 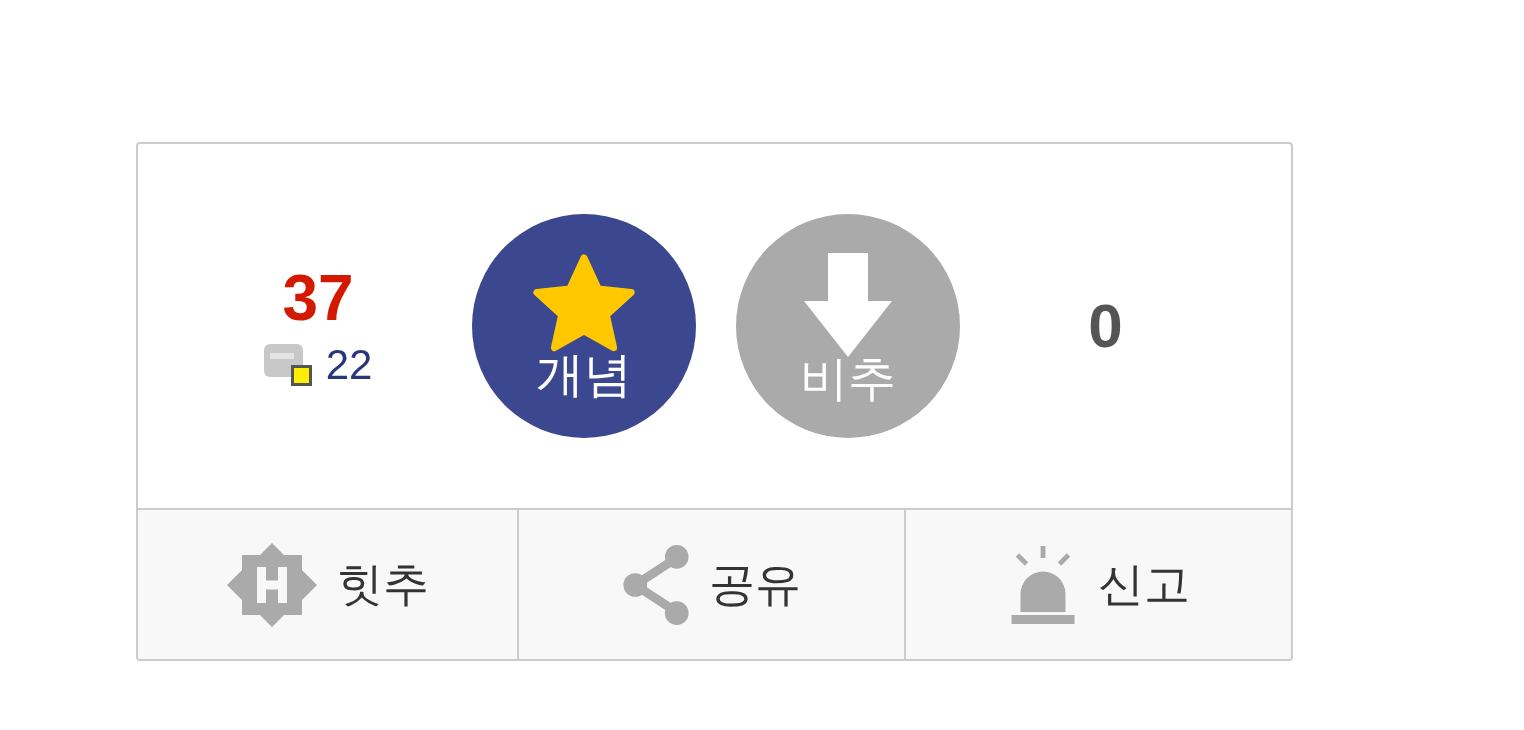 I want to click on badge-icon, so click(x=271, y=584).